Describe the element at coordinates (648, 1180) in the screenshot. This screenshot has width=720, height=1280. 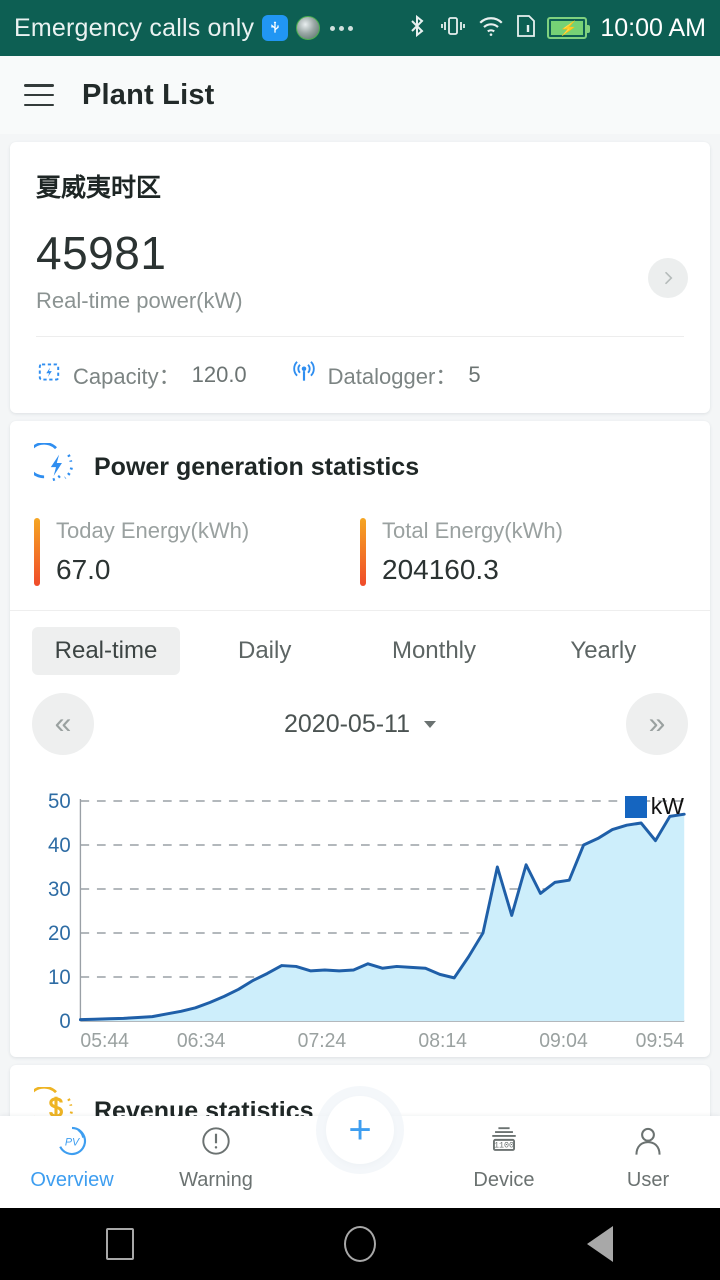
I see `nav-label-user: User` at that location.